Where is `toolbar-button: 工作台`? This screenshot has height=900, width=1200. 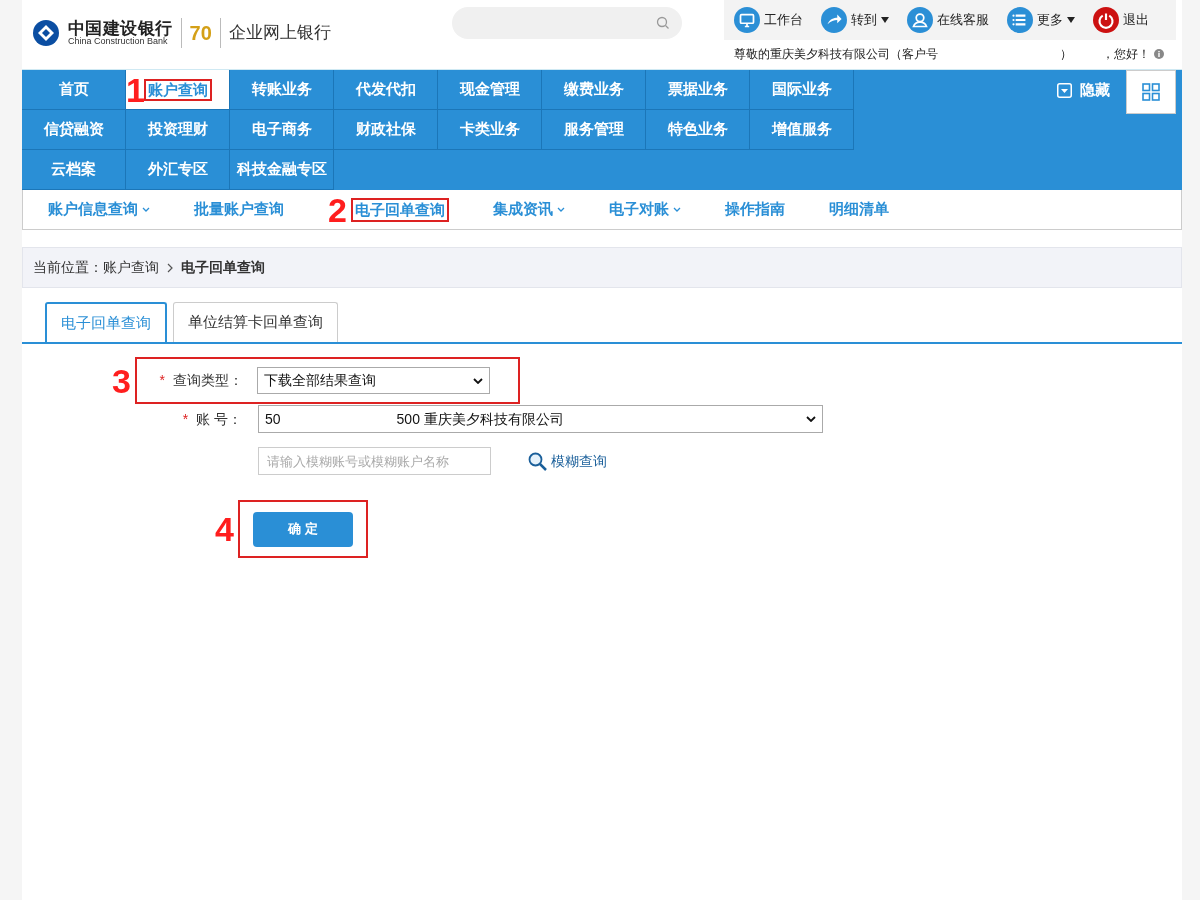
toolbar-button: 工作台 is located at coordinates (768, 20).